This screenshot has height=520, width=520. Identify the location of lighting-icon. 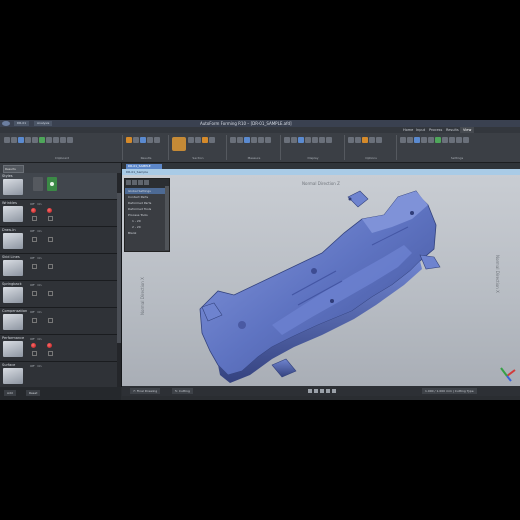
(351, 140).